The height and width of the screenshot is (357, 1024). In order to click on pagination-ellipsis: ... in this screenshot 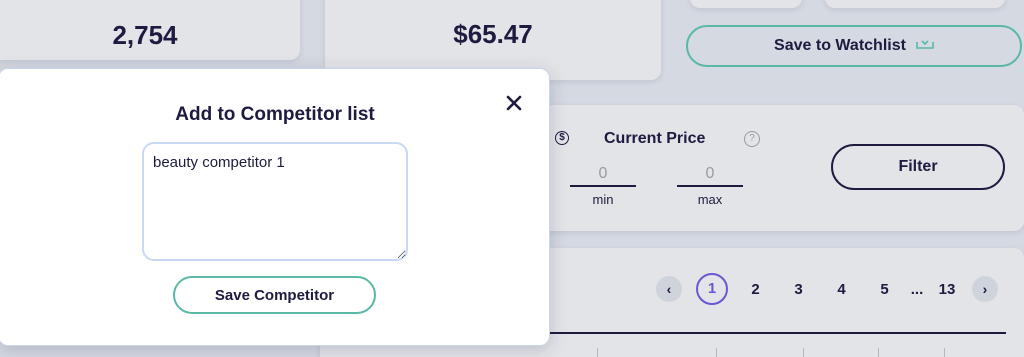, I will do `click(917, 289)`.